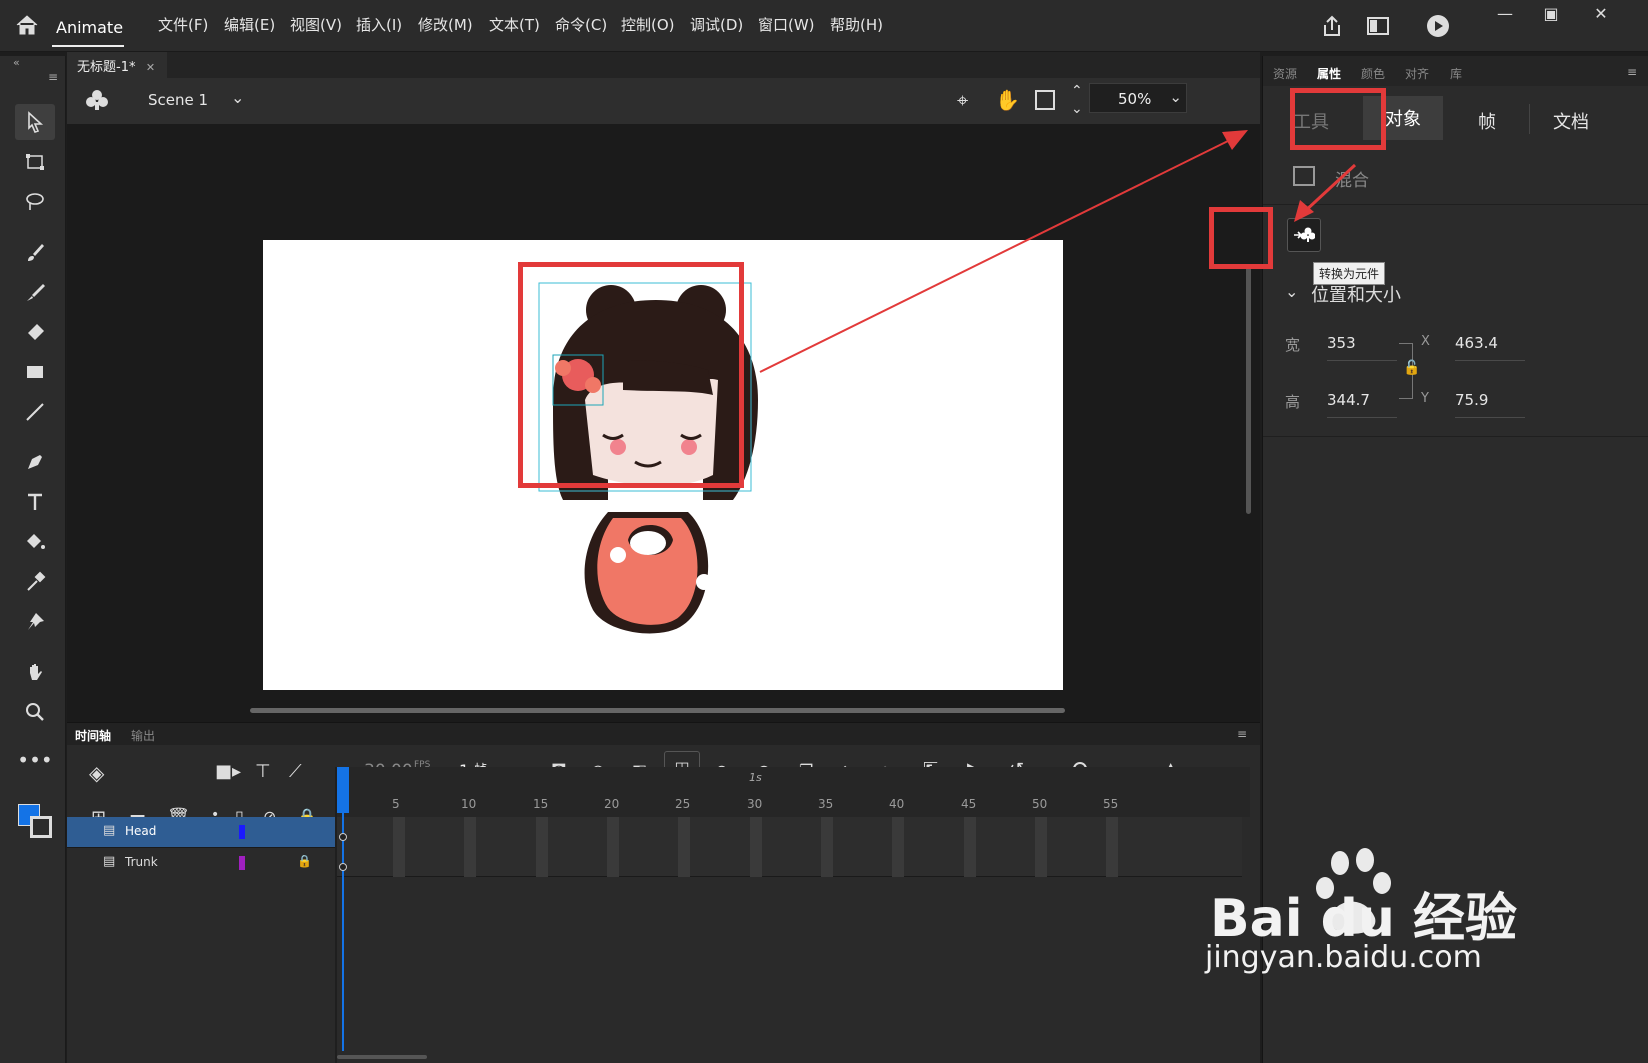 The height and width of the screenshot is (1063, 1648). I want to click on tab-close-icon: ✕, so click(150, 67).